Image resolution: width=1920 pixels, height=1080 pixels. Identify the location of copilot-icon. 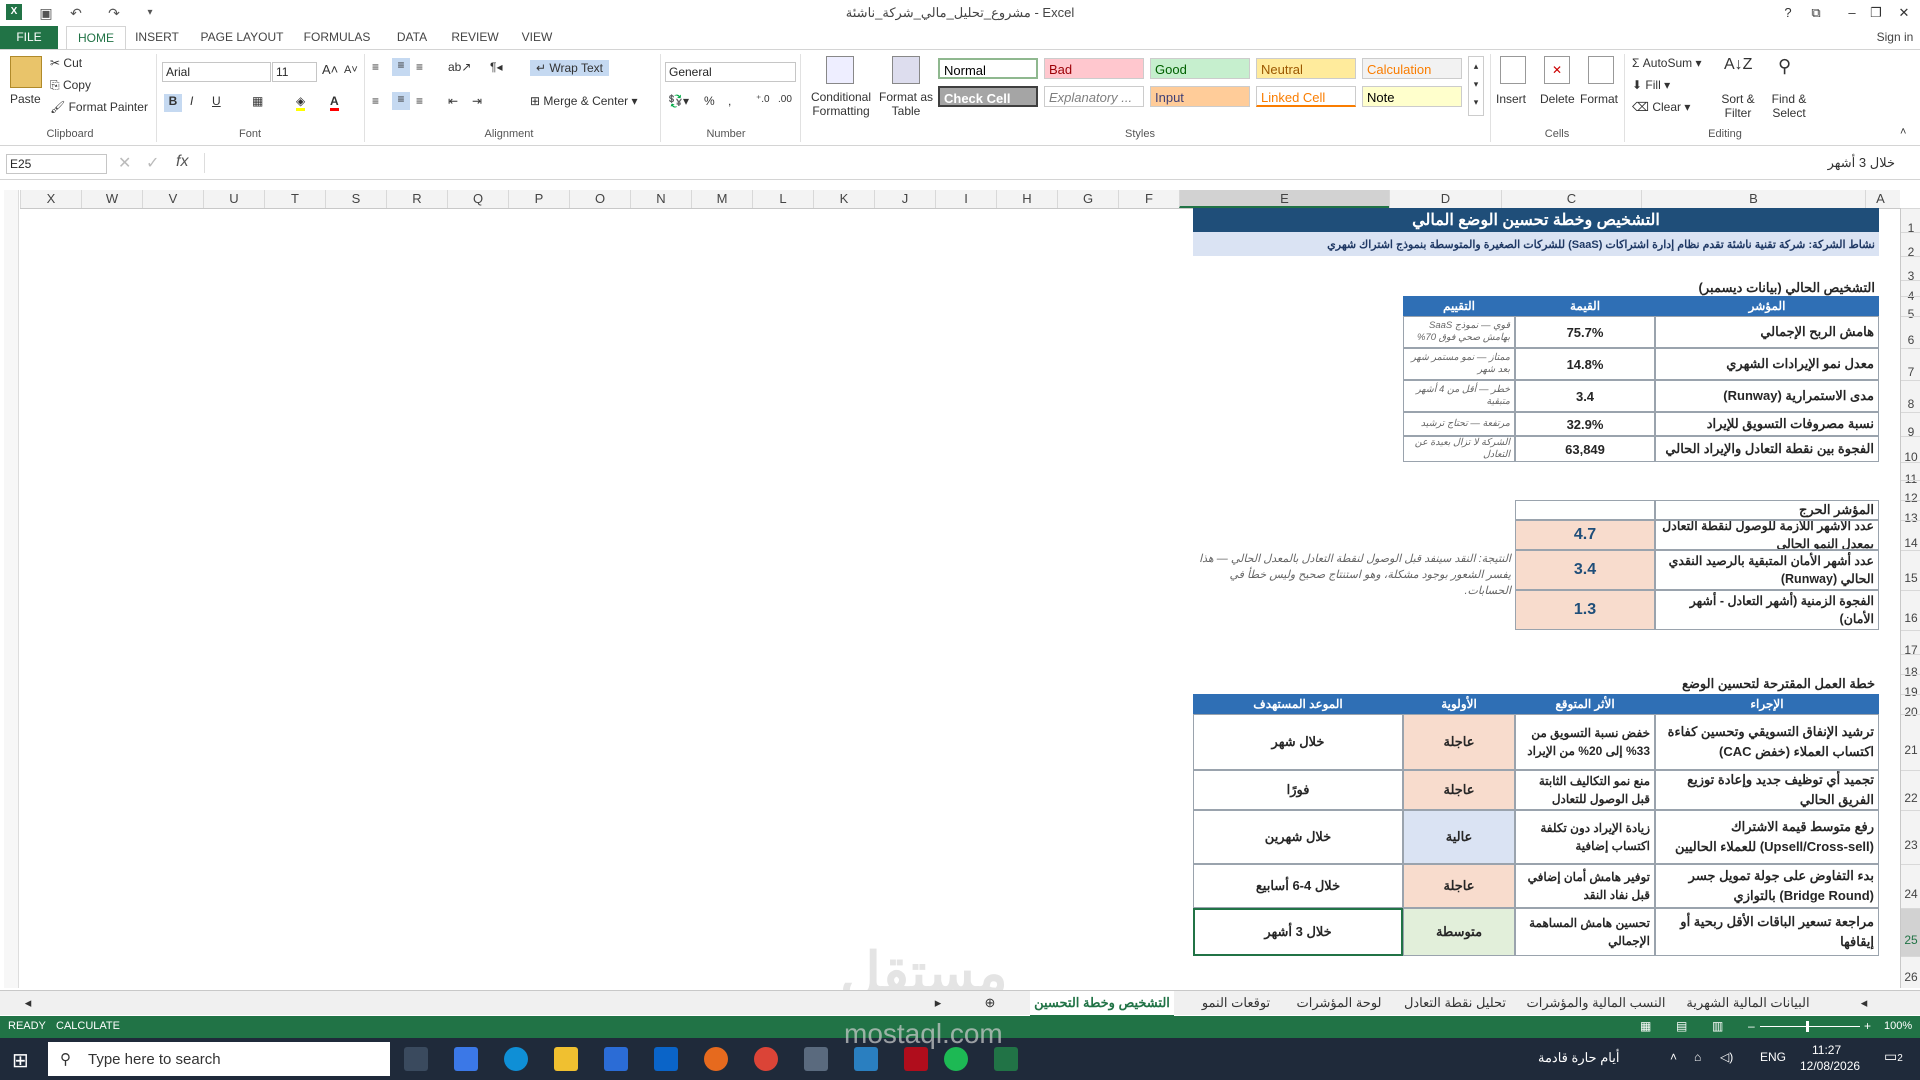
(466, 1059).